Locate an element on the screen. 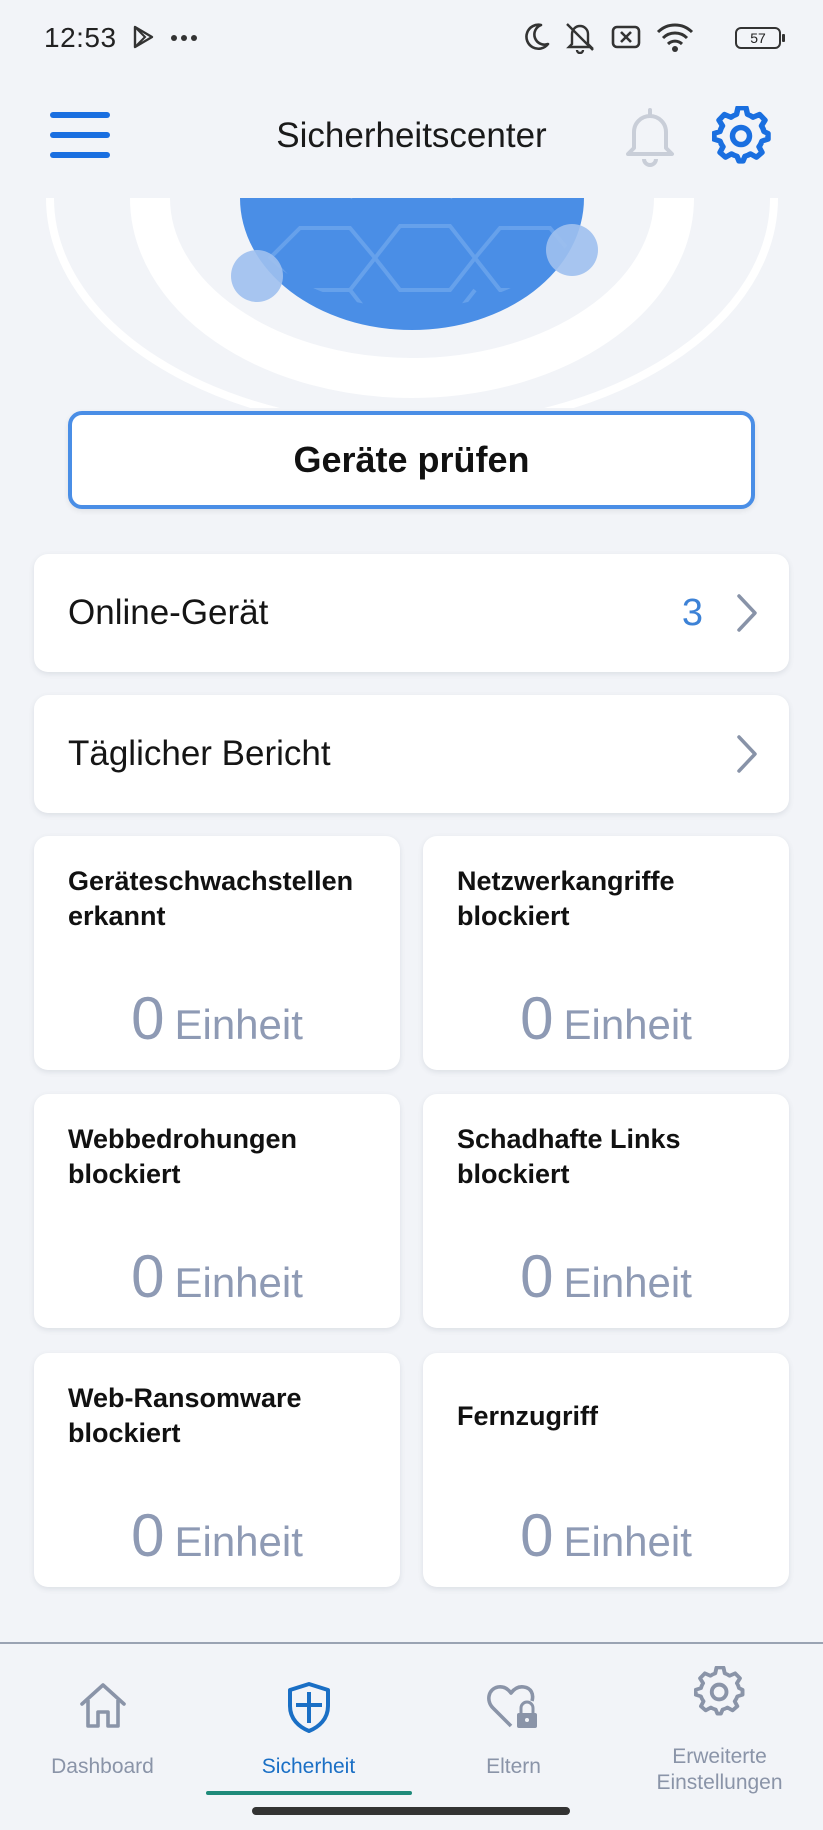  heart-lock-icon is located at coordinates (511, 1706).